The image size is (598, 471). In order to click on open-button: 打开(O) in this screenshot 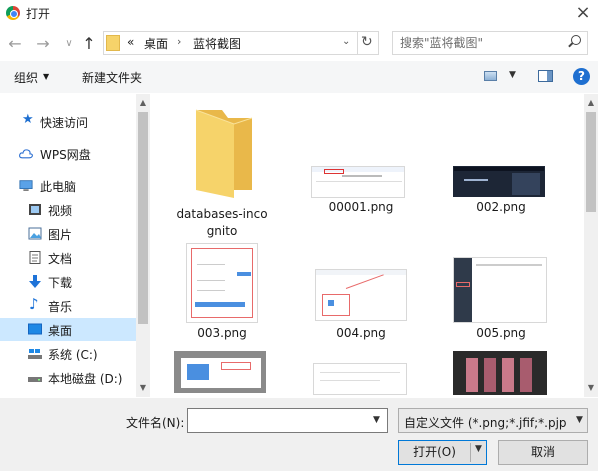, I will do `click(442, 452)`.